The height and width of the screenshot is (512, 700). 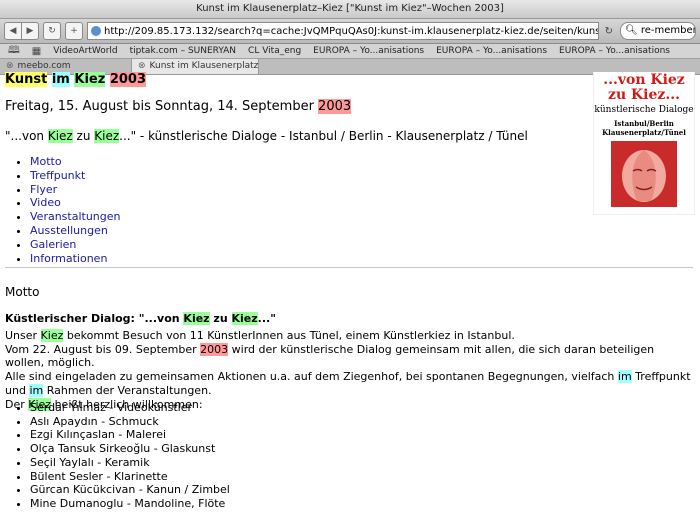 What do you see at coordinates (60, 79) in the screenshot?
I see `title-word: im` at bounding box center [60, 79].